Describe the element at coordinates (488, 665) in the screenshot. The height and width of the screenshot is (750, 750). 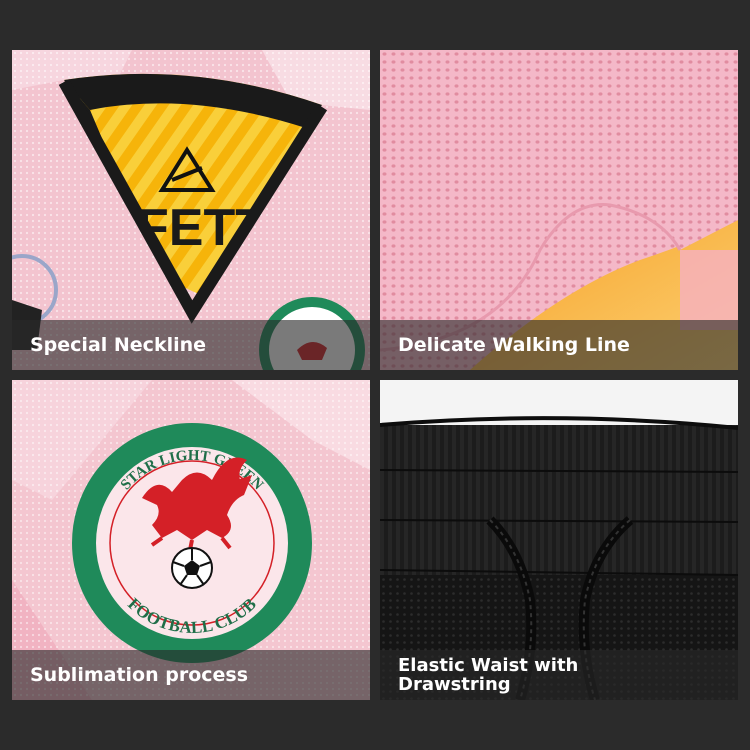
I see `caption-elastic-waist-line1: Elastic Waist with` at that location.